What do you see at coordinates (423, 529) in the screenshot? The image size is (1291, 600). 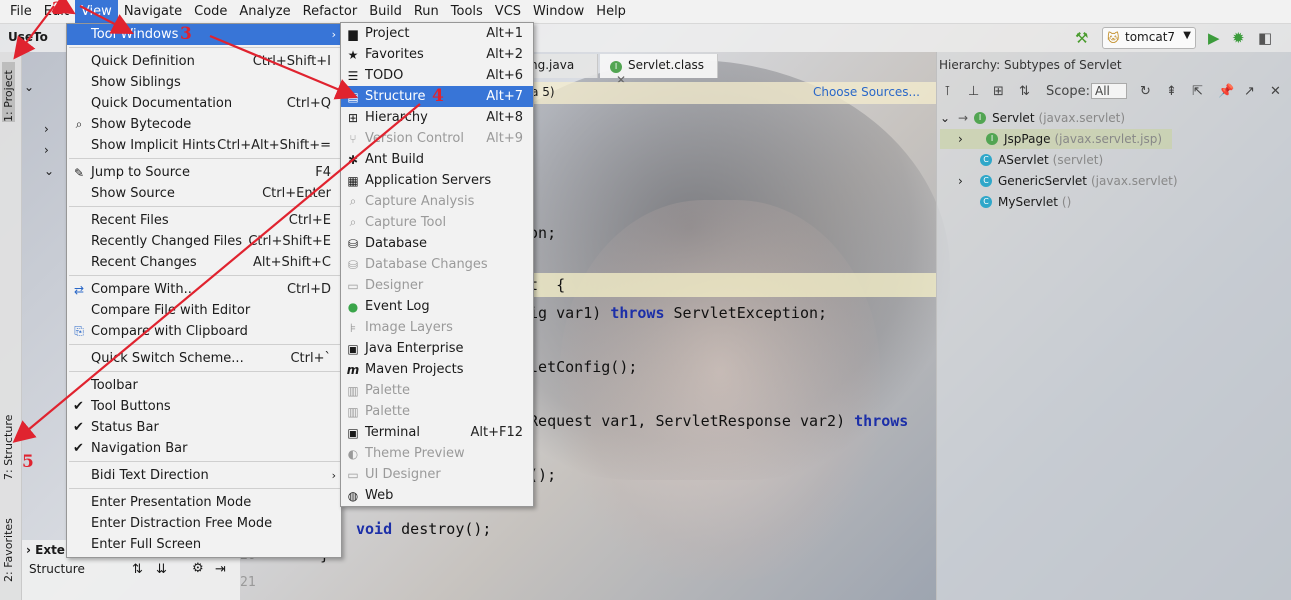 I see `code-line: void destroy();` at bounding box center [423, 529].